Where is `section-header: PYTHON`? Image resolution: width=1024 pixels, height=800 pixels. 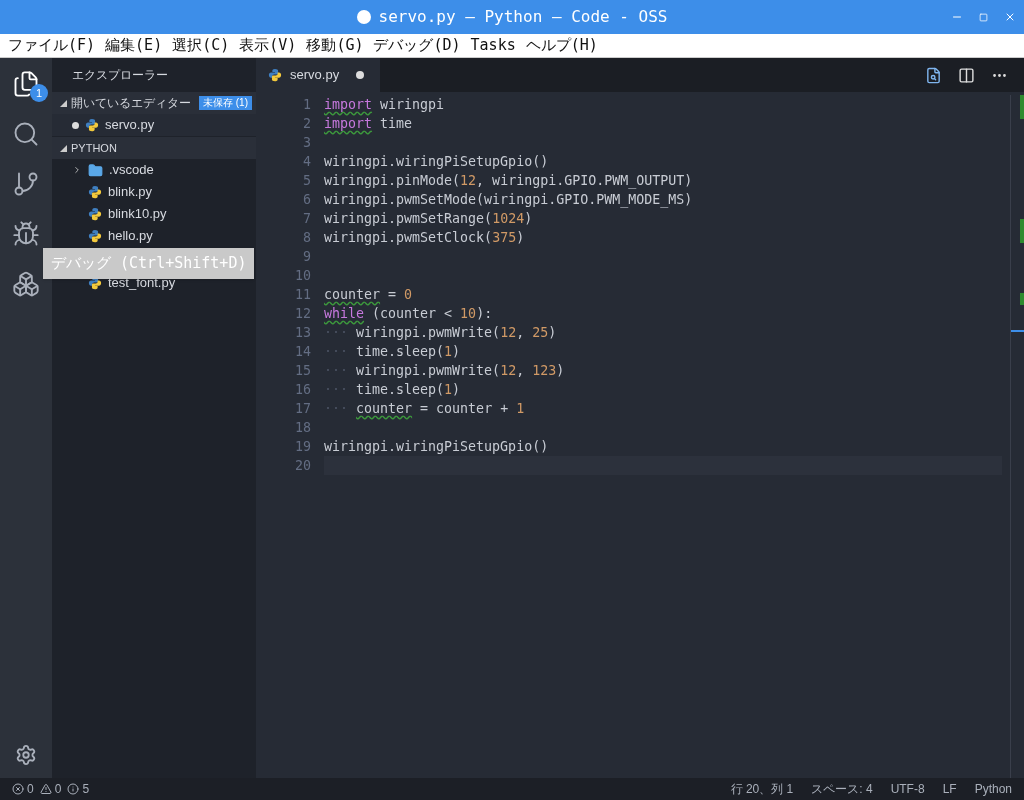 section-header: PYTHON is located at coordinates (154, 148).